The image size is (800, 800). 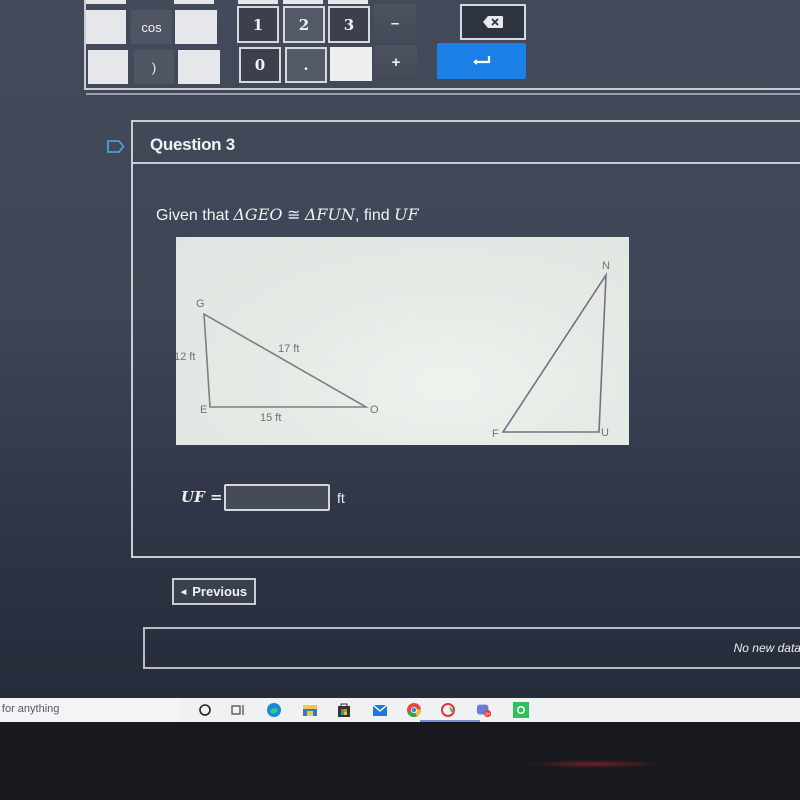 I want to click on side-go-label: 17 ft, so click(x=288, y=349).